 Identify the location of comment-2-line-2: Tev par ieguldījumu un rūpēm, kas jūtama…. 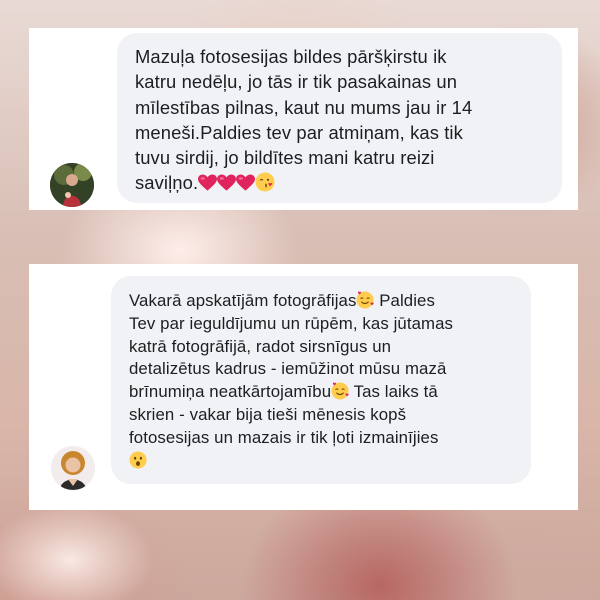
(291, 323).